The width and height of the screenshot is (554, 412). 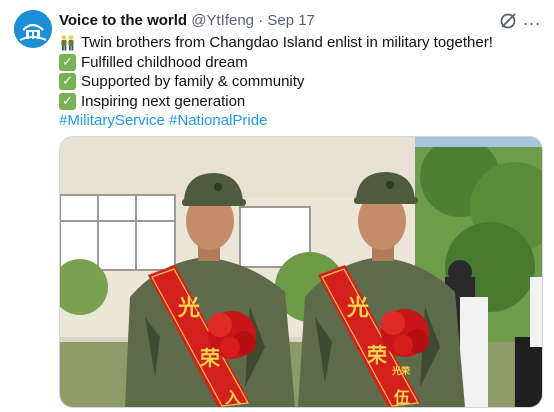 I want to click on grok-icon, so click(x=508, y=21).